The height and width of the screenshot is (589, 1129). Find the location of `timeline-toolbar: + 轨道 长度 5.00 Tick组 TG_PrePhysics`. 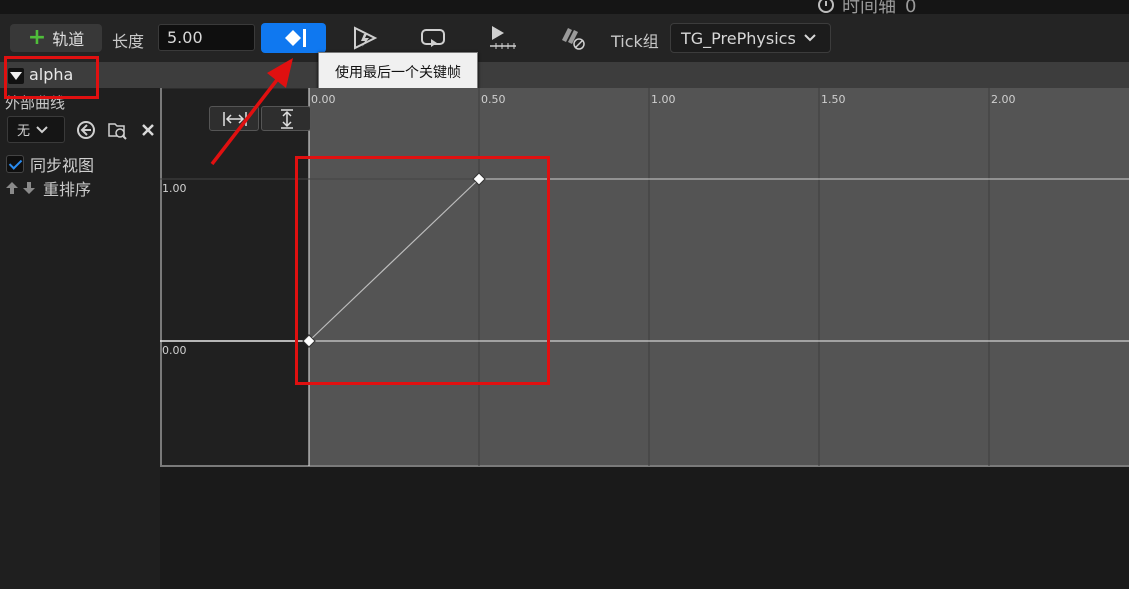

timeline-toolbar: + 轨道 长度 5.00 Tick组 TG_PrePhysics is located at coordinates (564, 38).